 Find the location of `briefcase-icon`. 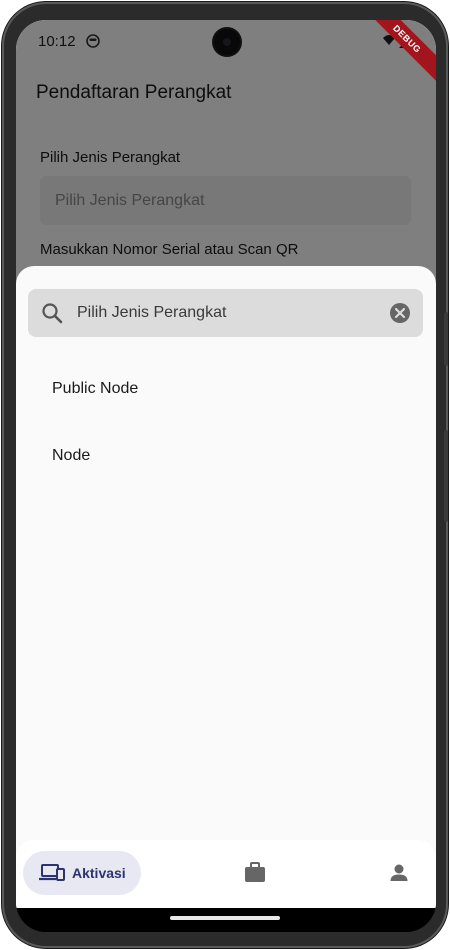

briefcase-icon is located at coordinates (255, 873).